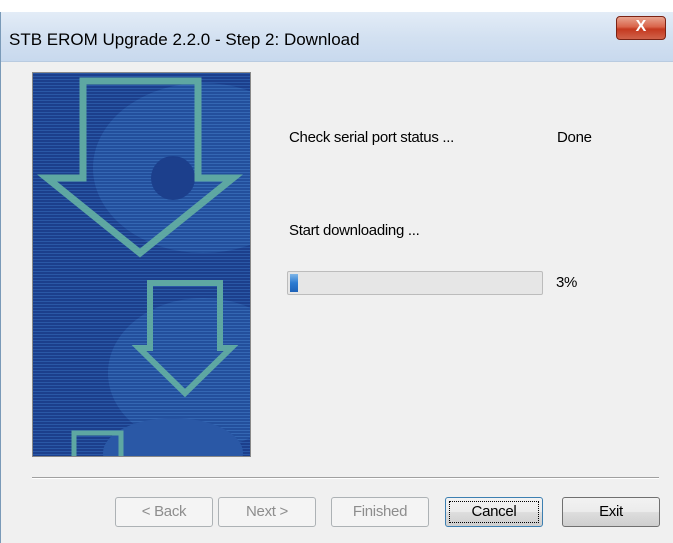 This screenshot has height=543, width=673. Describe the element at coordinates (294, 283) in the screenshot. I see `progress-fill` at that location.